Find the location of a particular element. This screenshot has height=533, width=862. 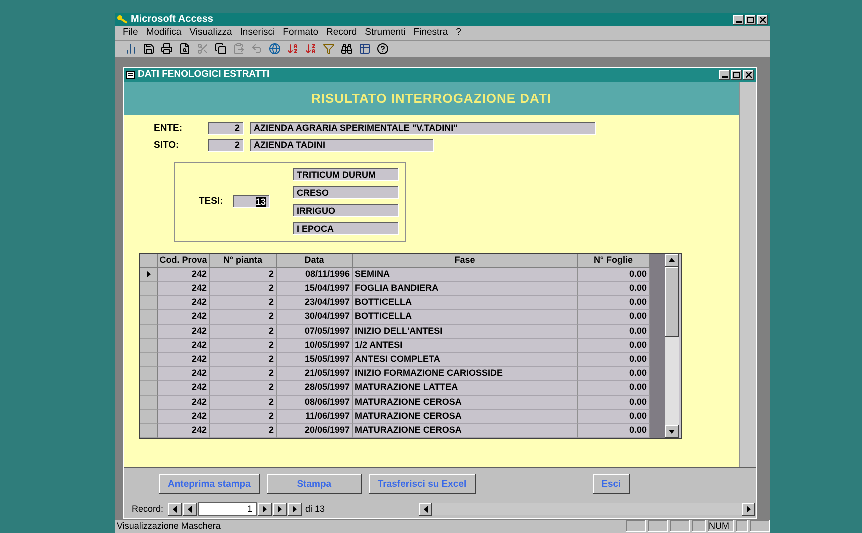

detail-field: CRESO is located at coordinates (346, 193).